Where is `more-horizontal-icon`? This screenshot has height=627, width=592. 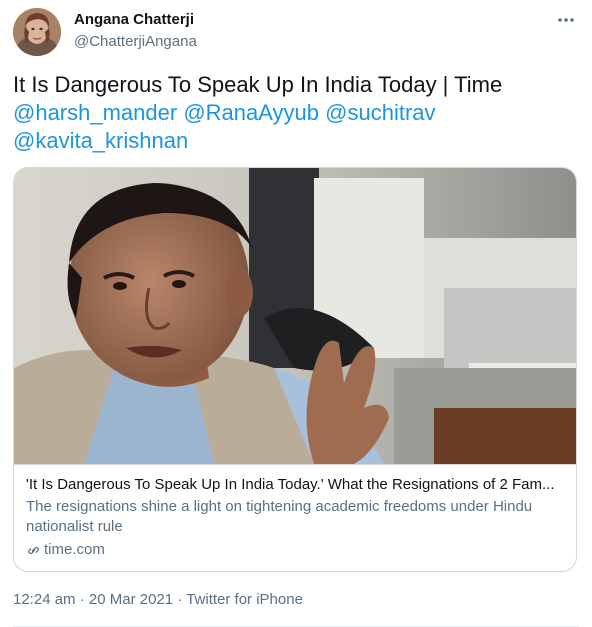 more-horizontal-icon is located at coordinates (566, 20).